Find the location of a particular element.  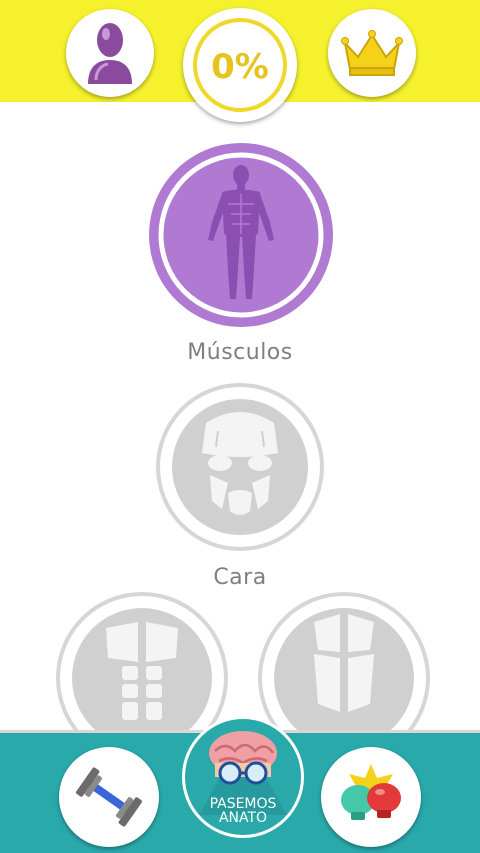

logo-line-2: ANATO is located at coordinates (243, 818).